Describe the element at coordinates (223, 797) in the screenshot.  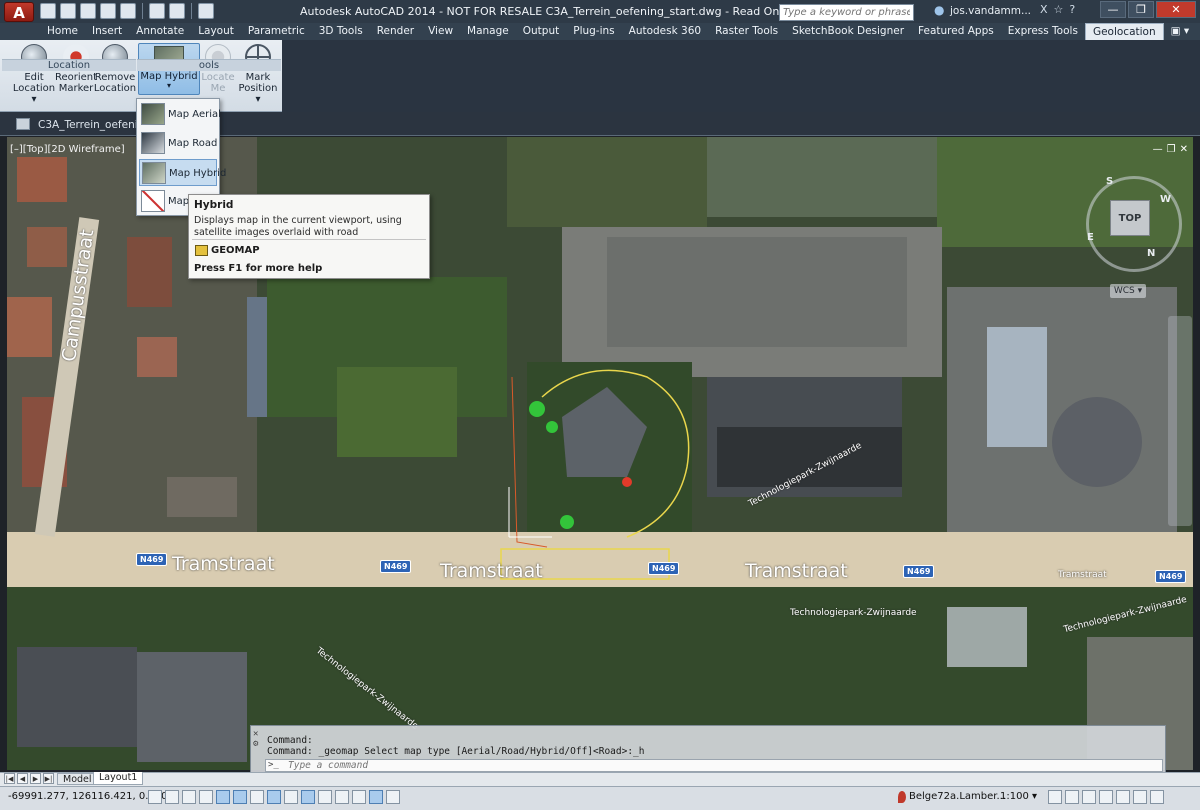
I see `polar-tracking-icon` at that location.